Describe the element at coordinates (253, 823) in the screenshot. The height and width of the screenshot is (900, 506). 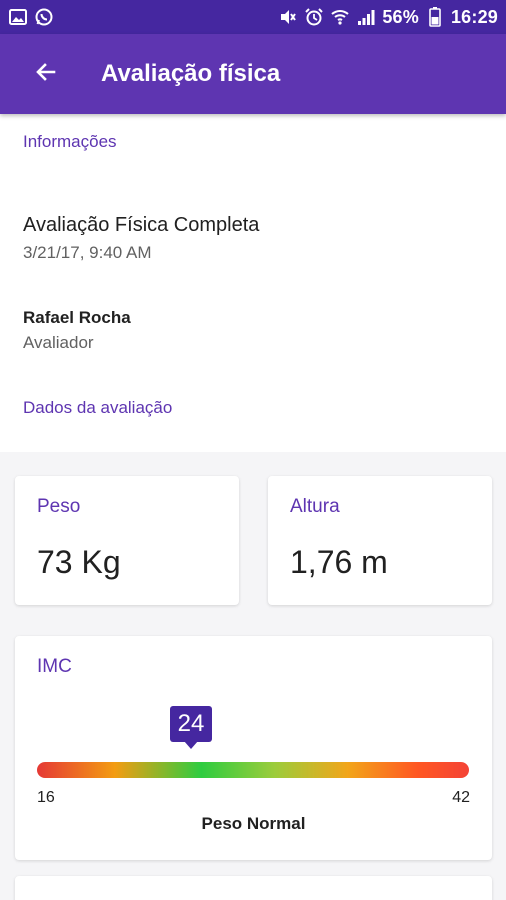
I see `imc-status: Peso Normal` at that location.